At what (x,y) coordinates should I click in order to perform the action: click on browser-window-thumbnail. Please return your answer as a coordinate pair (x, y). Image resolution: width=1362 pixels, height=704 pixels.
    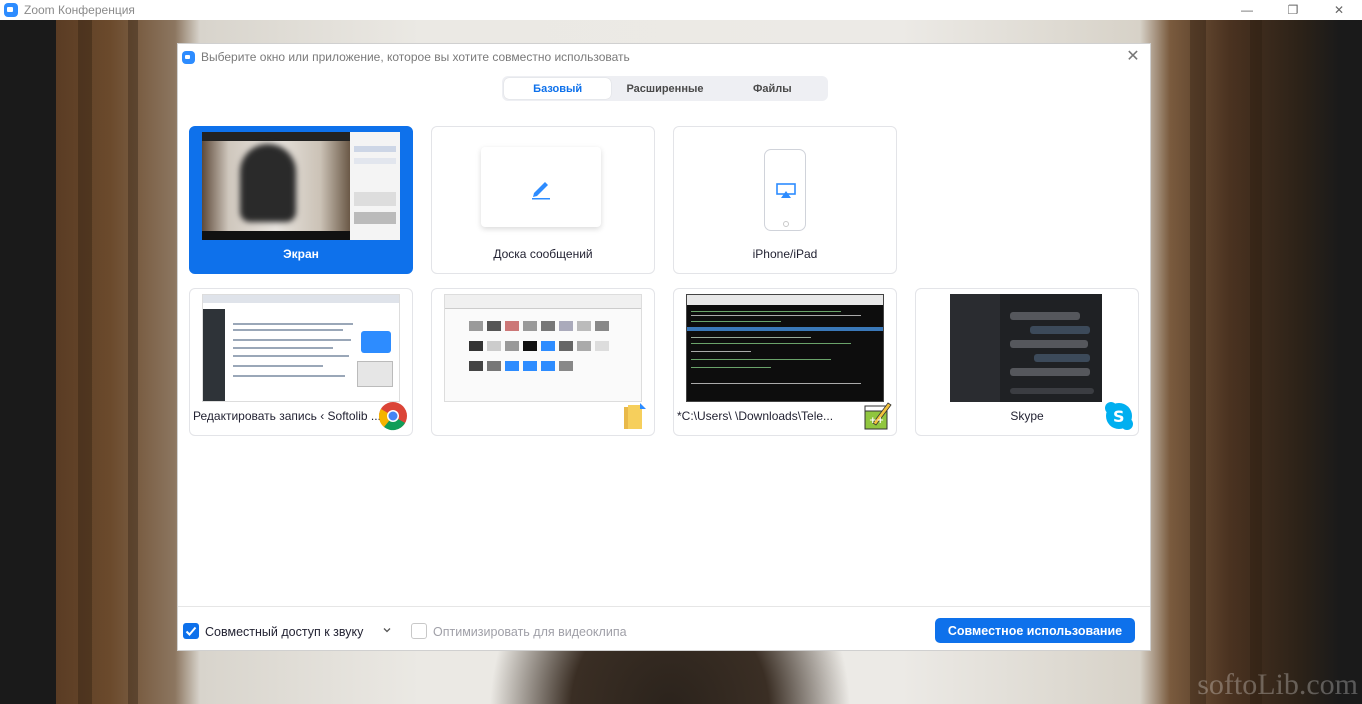
    Looking at the image, I should click on (301, 348).